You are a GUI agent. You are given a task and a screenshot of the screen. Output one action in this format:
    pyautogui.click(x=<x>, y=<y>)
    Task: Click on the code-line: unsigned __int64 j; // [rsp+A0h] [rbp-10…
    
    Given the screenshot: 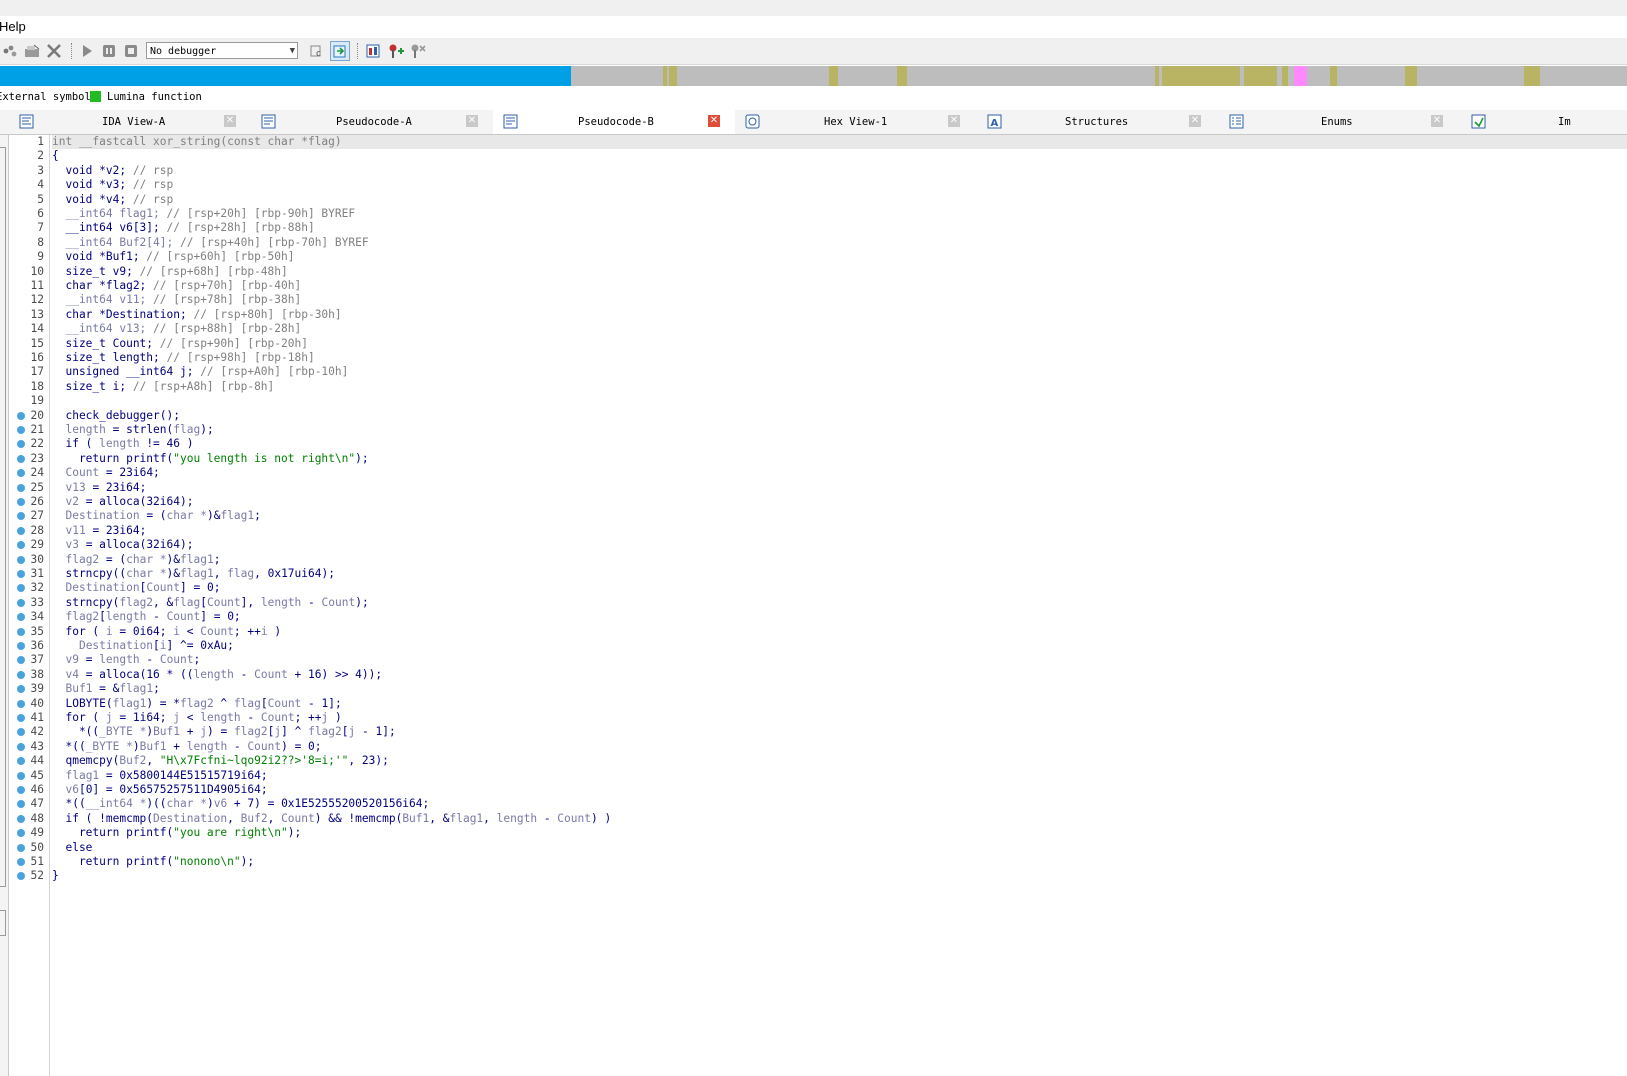 What is the action you would take?
    pyautogui.click(x=200, y=372)
    